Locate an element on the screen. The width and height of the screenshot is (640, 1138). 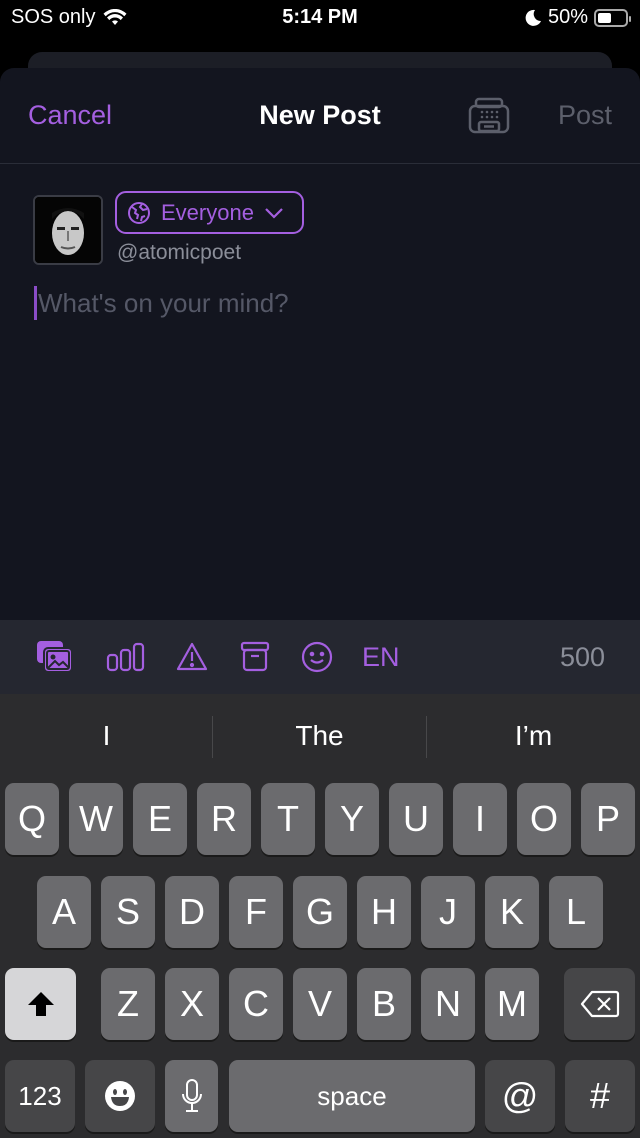
globe-icon is located at coordinates (139, 212).